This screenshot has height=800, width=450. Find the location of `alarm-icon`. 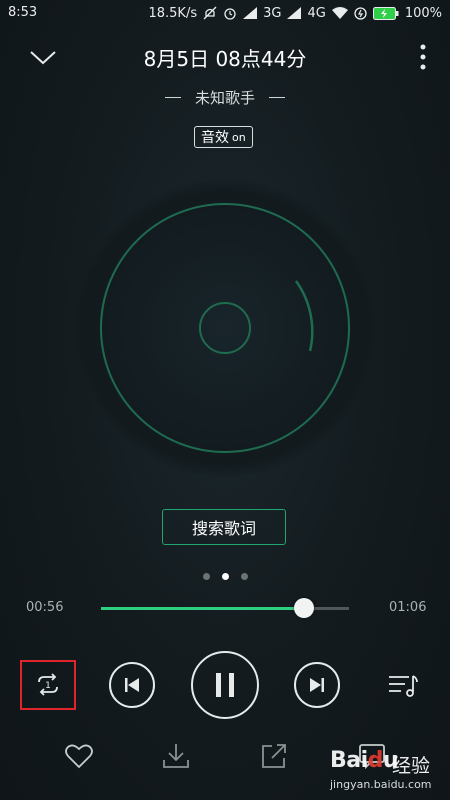

alarm-icon is located at coordinates (230, 14).